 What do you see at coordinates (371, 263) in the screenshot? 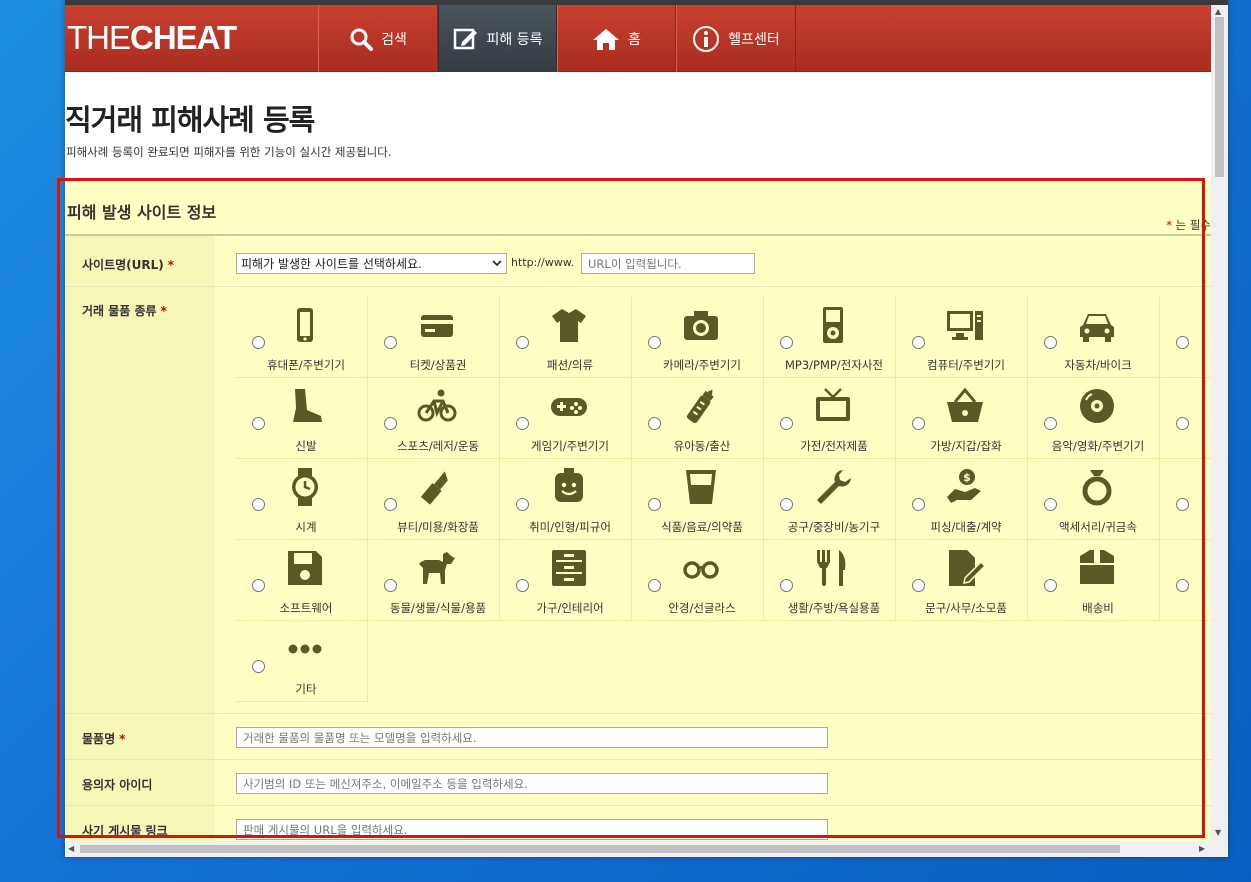
I see `site-select: 피해가 발생한 사이트를 선택하세요.` at bounding box center [371, 263].